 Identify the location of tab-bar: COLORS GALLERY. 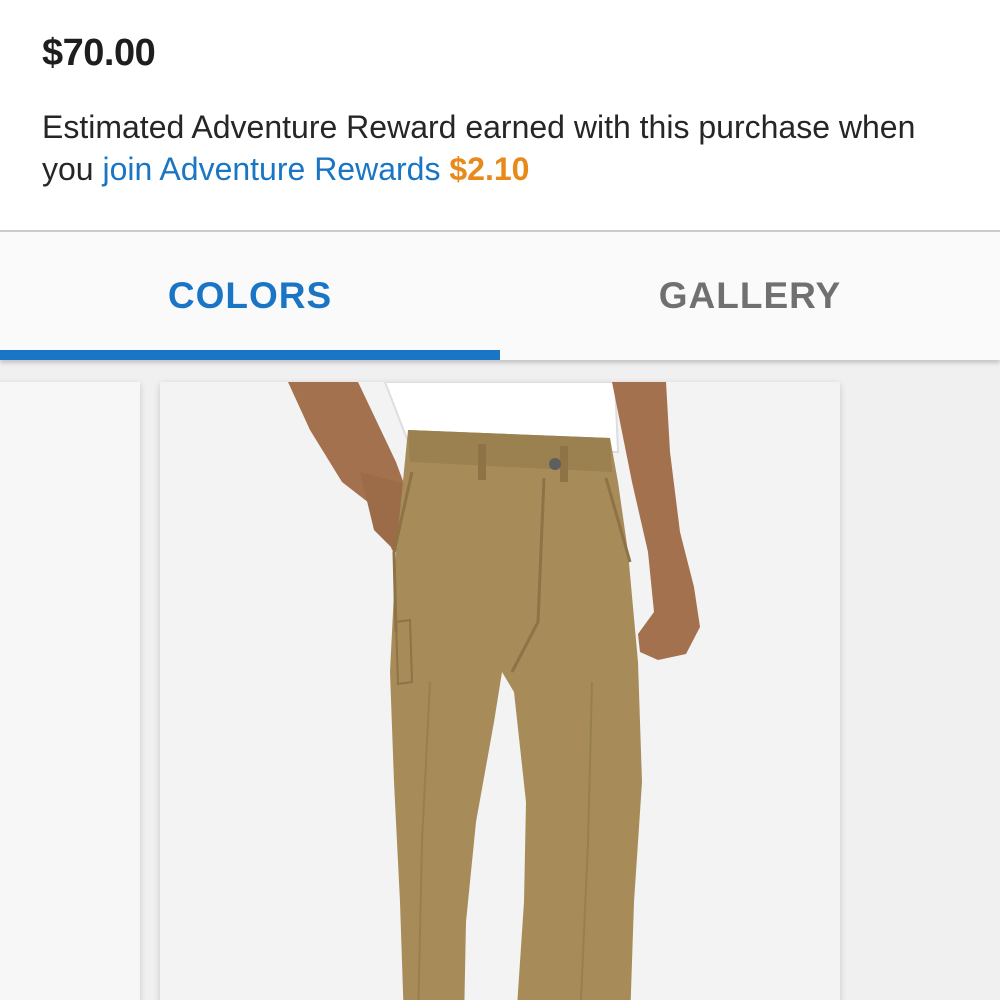
(500, 296).